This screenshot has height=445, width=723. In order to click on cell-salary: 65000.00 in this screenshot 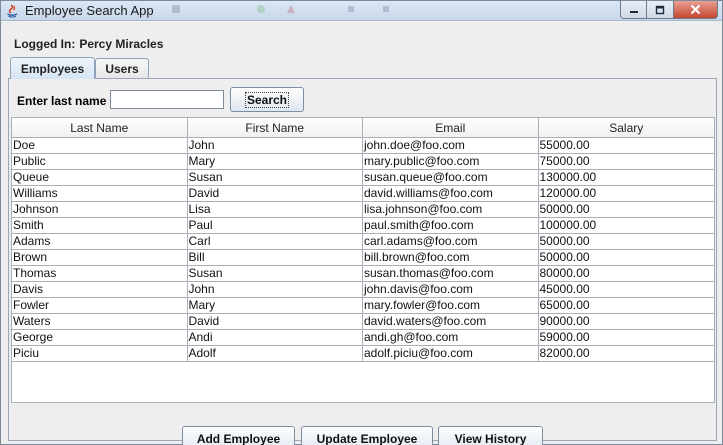, I will do `click(626, 306)`.